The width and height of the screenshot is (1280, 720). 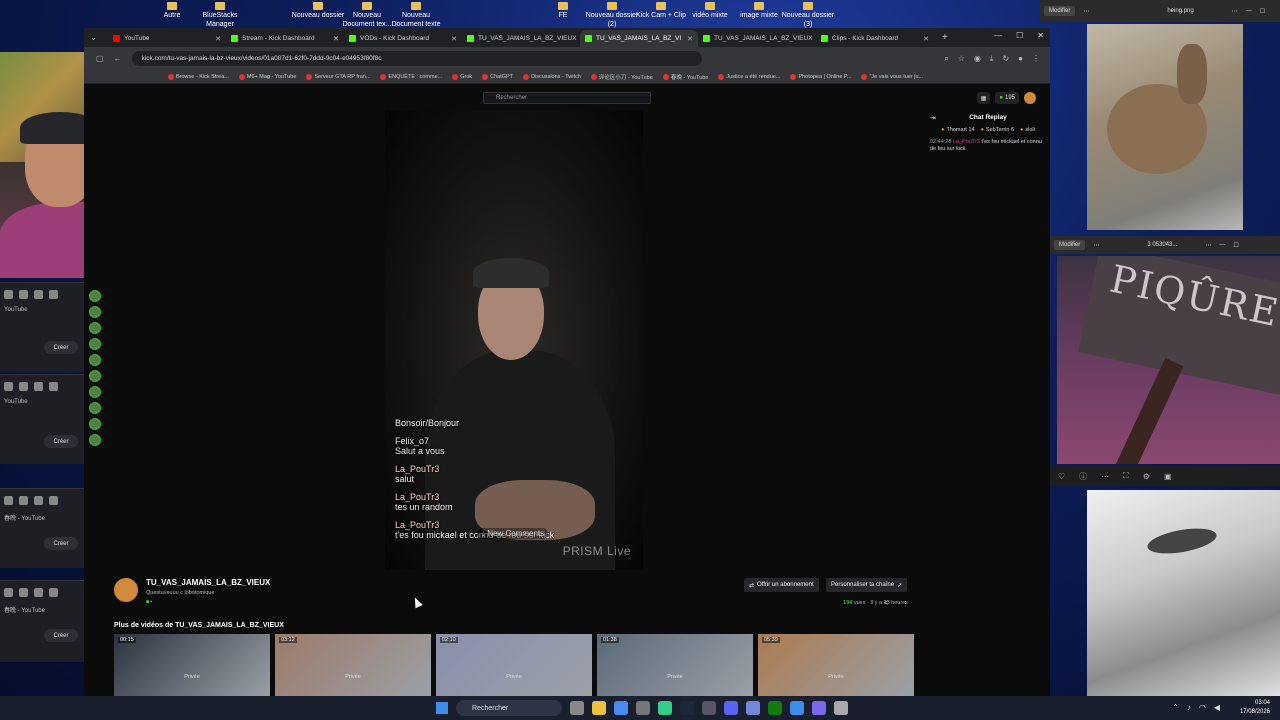 I want to click on chat-top-user: sloli, so click(x=1027, y=130).